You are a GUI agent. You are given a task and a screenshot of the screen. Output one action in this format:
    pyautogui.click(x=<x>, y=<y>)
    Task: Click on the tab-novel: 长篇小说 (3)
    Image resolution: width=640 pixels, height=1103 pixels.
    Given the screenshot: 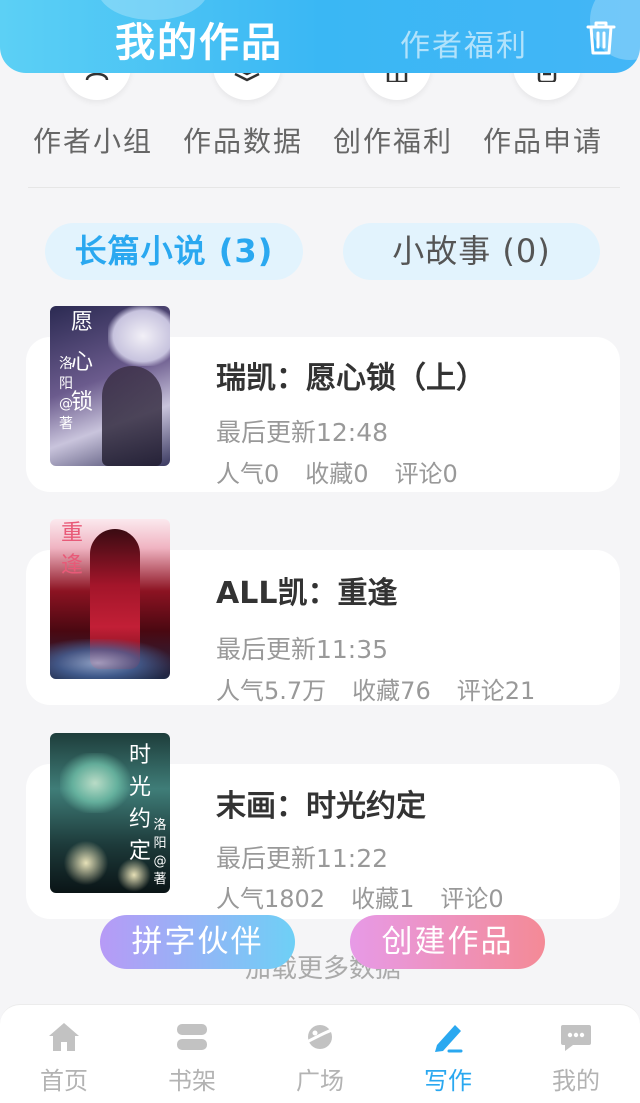 What is the action you would take?
    pyautogui.click(x=174, y=251)
    